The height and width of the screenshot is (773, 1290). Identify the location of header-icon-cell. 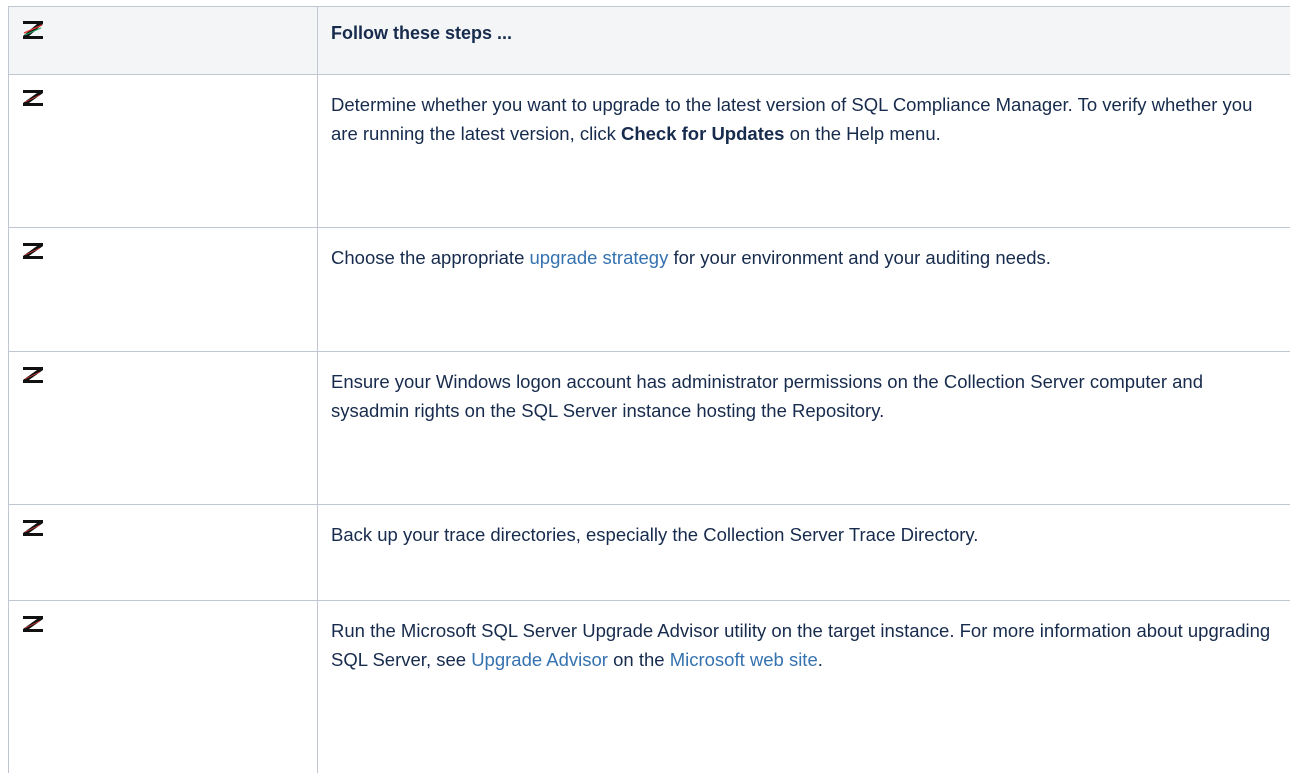
(163, 41).